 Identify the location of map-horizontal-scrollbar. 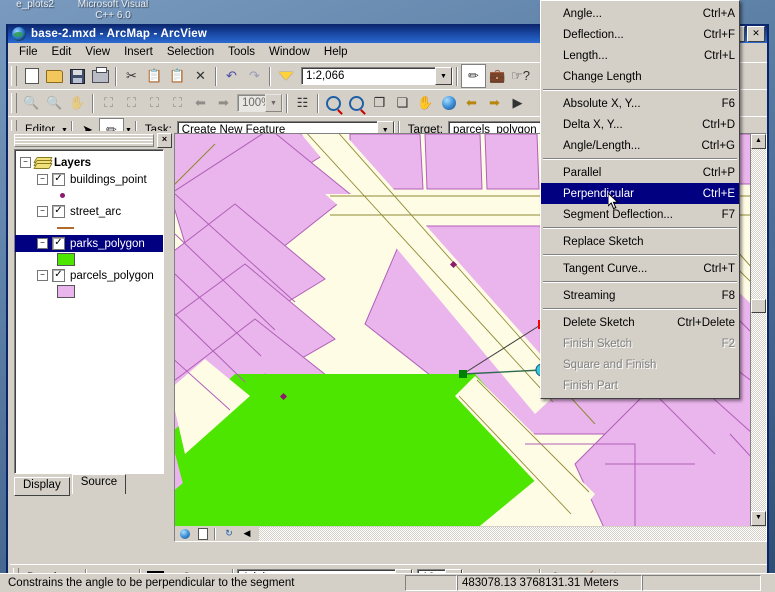
(512, 533).